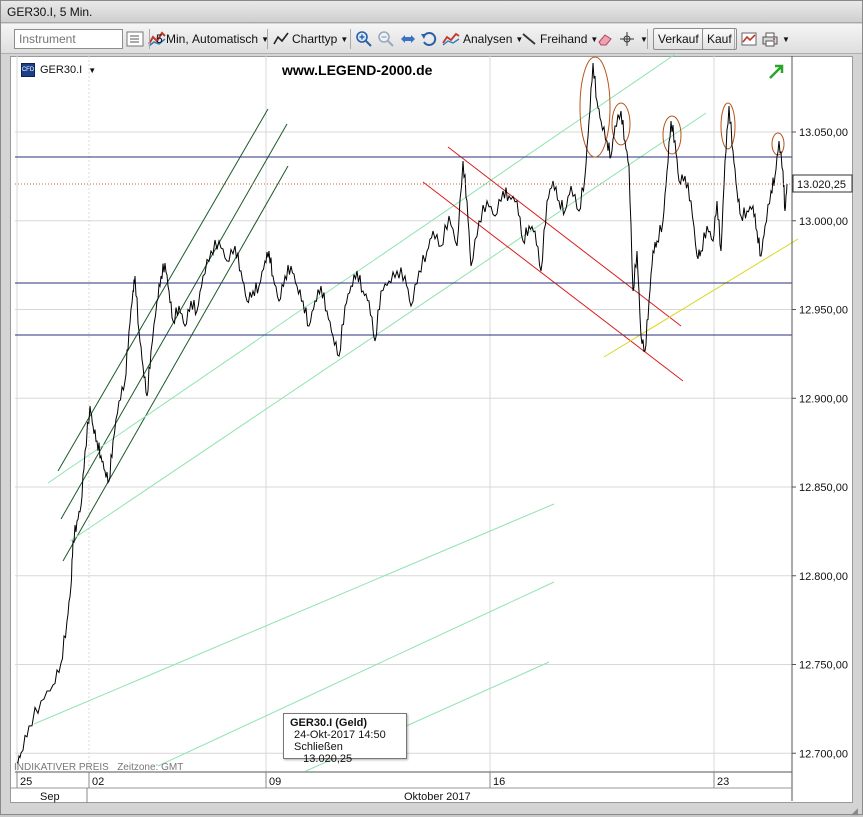 Image resolution: width=863 pixels, height=817 pixels. I want to click on tooltip-close-label: Schließen, so click(318, 747).